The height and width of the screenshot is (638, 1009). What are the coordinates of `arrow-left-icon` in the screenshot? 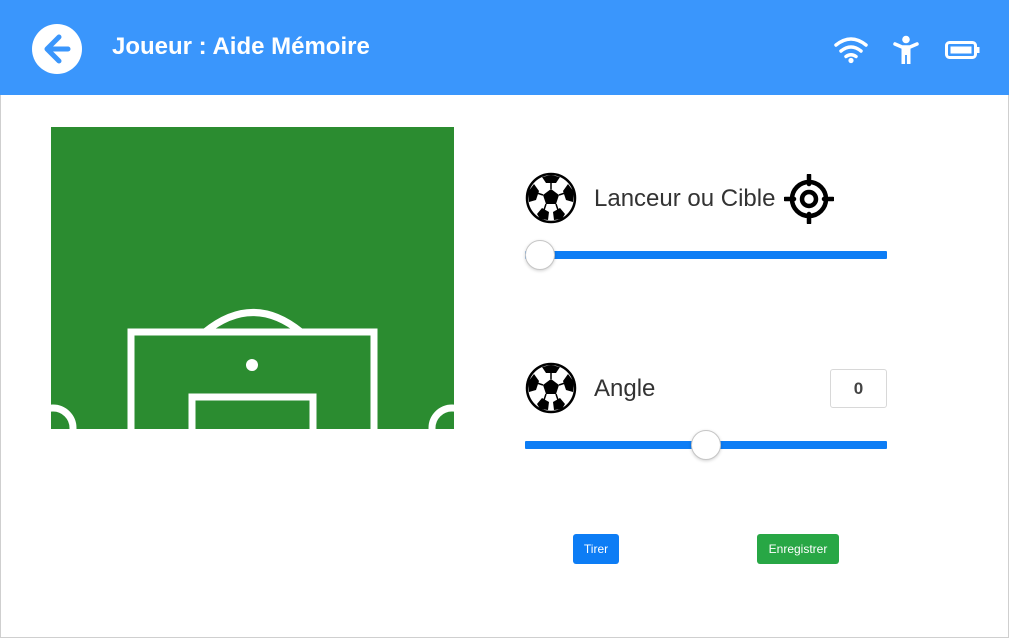 It's located at (57, 49).